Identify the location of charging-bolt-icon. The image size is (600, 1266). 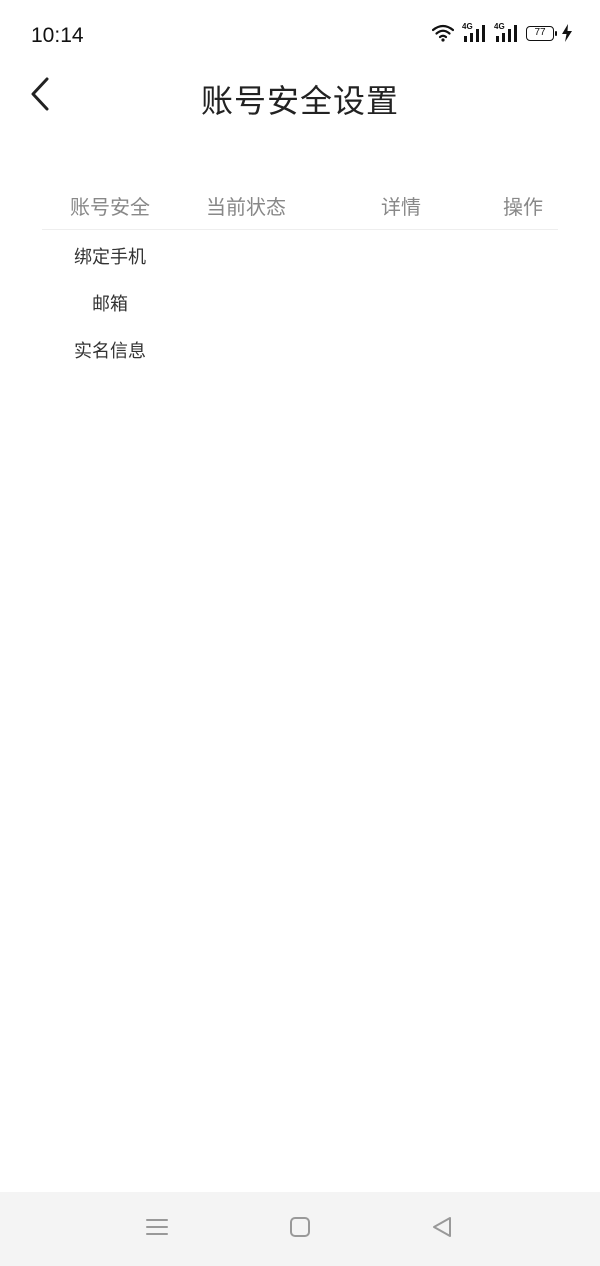
(567, 33).